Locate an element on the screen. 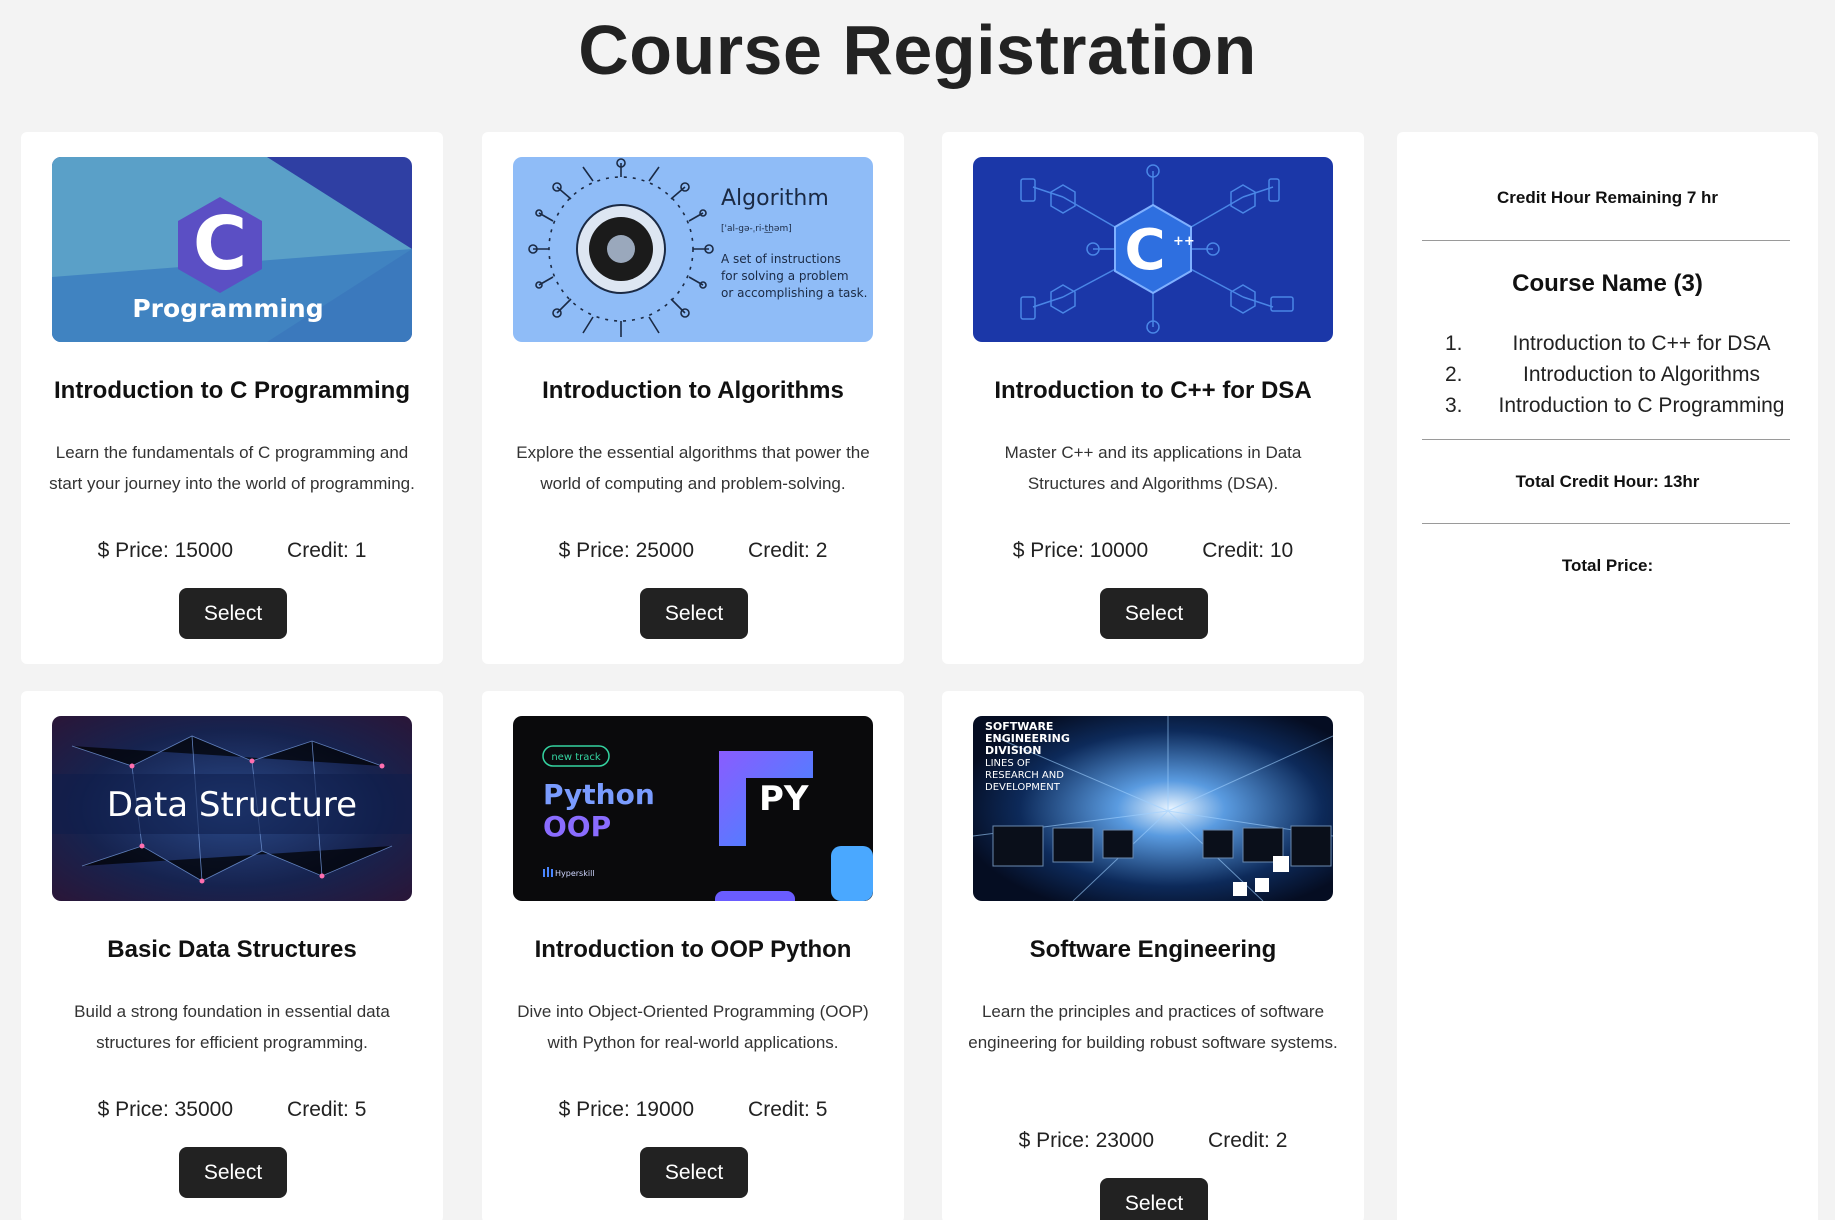  list-item: 3. Introduction to C Programming is located at coordinates (1626, 405).